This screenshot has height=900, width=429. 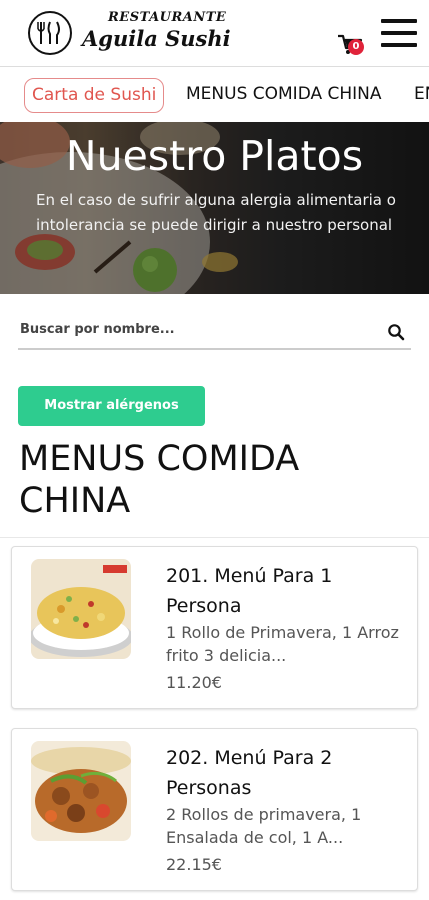 I want to click on menu-item-title: 201. Menú Para 1 Persona, so click(x=249, y=591).